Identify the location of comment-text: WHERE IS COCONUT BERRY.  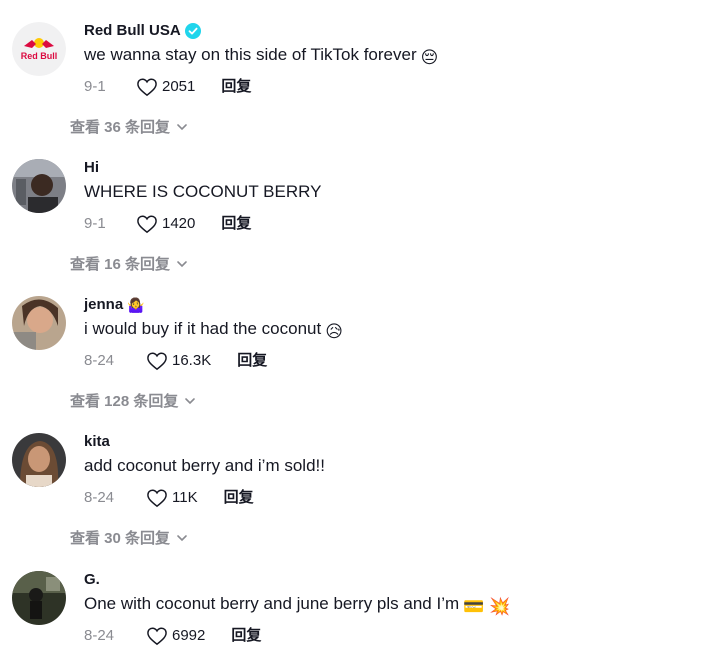
(202, 192).